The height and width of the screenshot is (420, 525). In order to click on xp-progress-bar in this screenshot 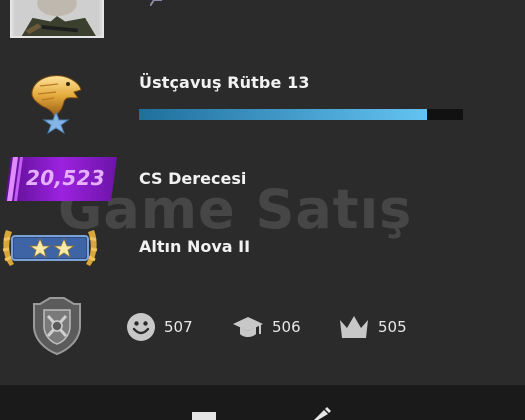, I will do `click(301, 114)`.